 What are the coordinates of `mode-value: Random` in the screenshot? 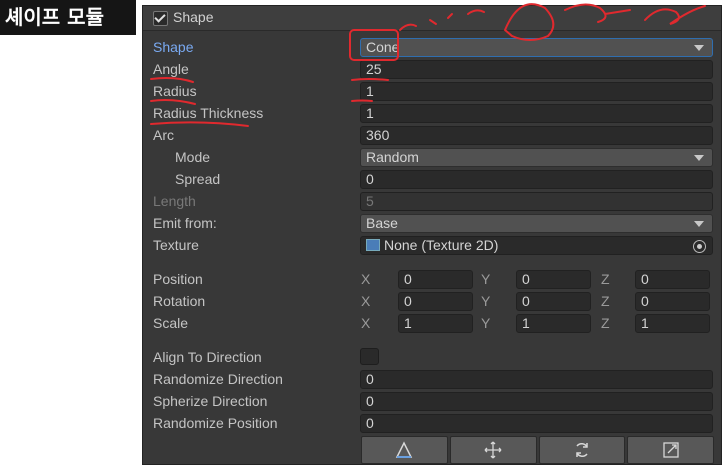 It's located at (392, 157).